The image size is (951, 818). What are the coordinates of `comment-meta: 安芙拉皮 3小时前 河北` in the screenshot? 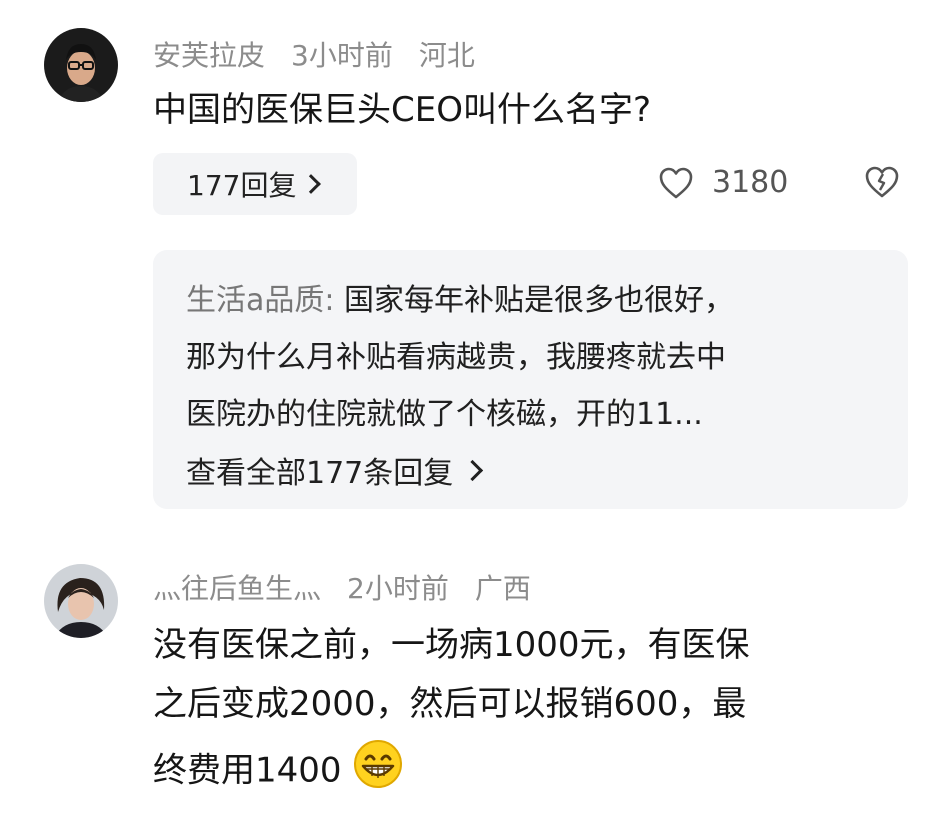 It's located at (327, 54).